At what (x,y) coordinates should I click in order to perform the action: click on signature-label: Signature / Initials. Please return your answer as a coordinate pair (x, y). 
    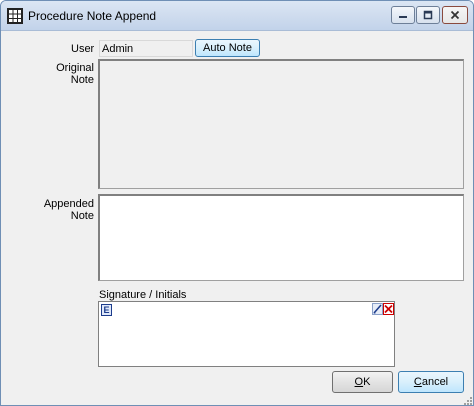
    Looking at the image, I should click on (143, 295).